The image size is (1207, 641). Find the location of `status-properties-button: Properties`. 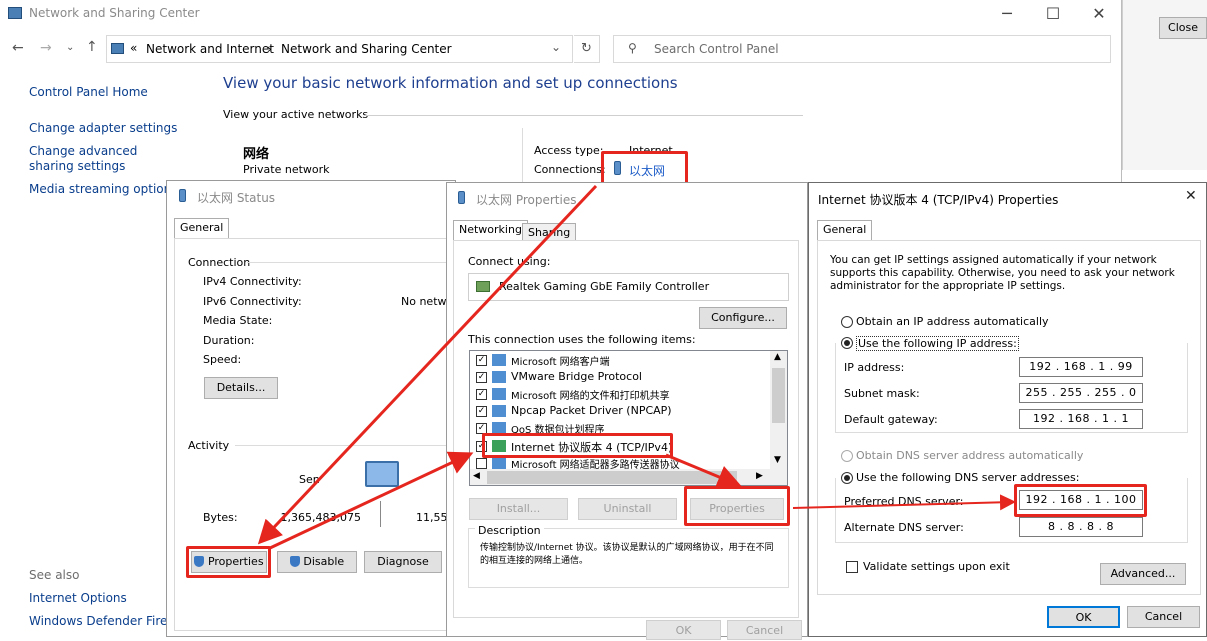

status-properties-button: Properties is located at coordinates (229, 562).